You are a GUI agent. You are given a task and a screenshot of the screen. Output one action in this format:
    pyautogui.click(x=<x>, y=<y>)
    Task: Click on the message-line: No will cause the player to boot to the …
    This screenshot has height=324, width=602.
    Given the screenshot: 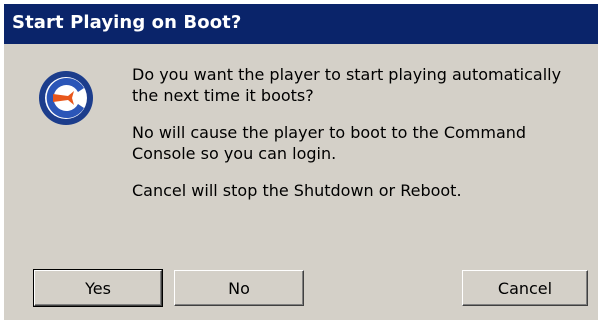 What is the action you would take?
    pyautogui.click(x=329, y=132)
    